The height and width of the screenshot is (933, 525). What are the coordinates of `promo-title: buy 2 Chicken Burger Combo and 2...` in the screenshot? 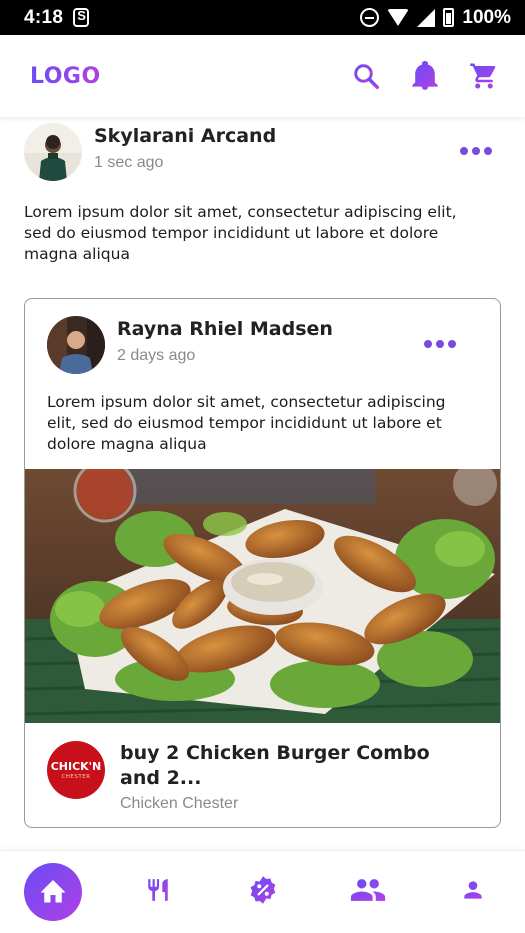 It's located at (280, 766).